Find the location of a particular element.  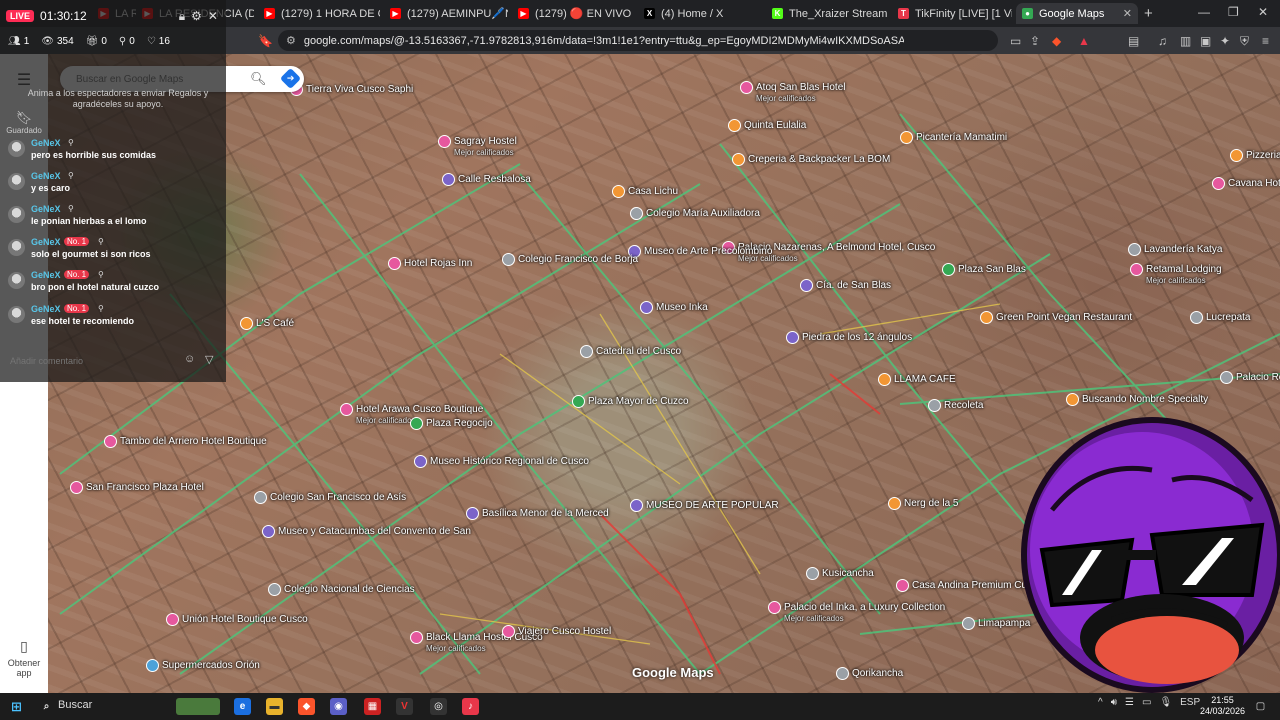

place-name: Piedra de los 12 ángulos is located at coordinates (857, 337).